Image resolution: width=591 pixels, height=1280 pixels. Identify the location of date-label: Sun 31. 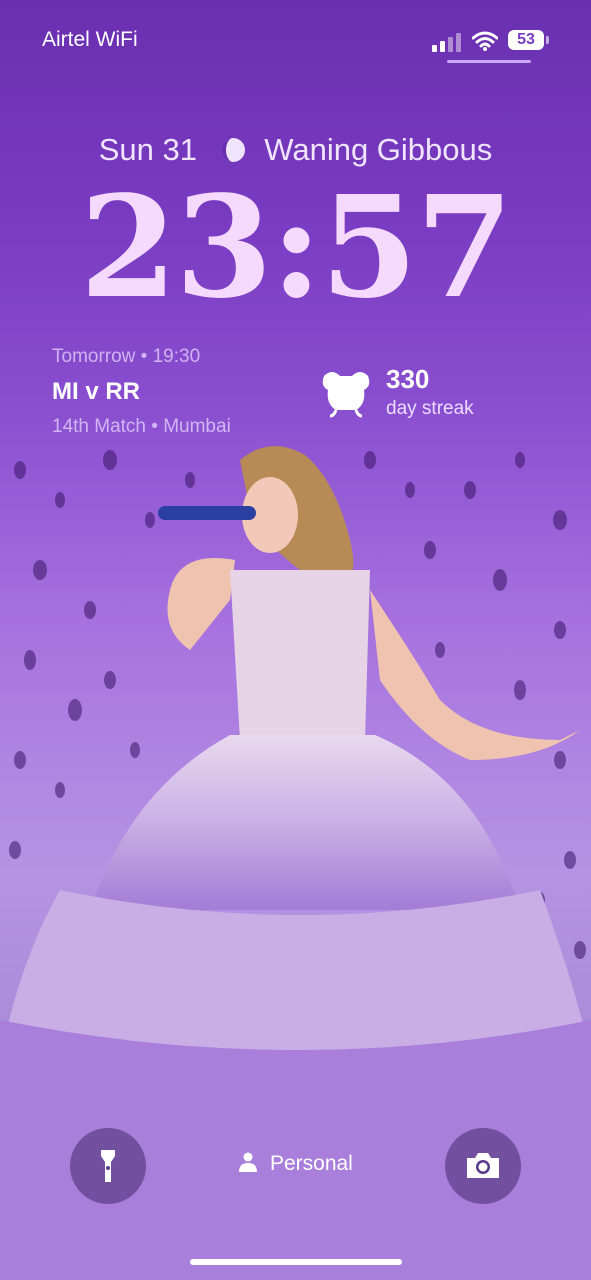
(147, 149).